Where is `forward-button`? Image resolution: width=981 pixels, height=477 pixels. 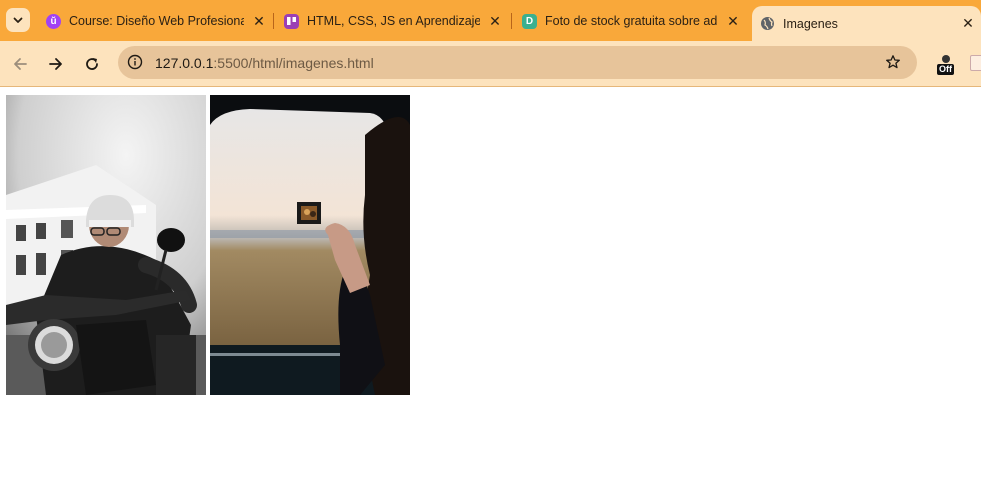 forward-button is located at coordinates (56, 64).